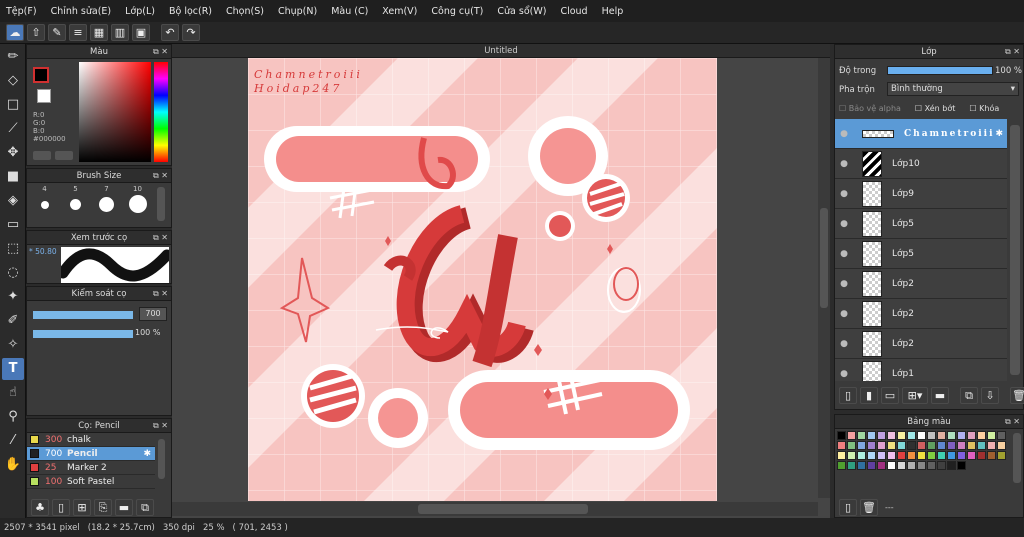 Image resolution: width=1024 pixels, height=537 pixels. What do you see at coordinates (120, 32) in the screenshot?
I see `layout-icon: ▥` at bounding box center [120, 32].